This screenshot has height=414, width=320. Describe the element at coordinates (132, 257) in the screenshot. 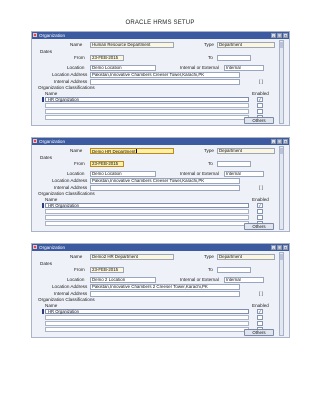

I see `name-field: Demo2 HR Department` at that location.